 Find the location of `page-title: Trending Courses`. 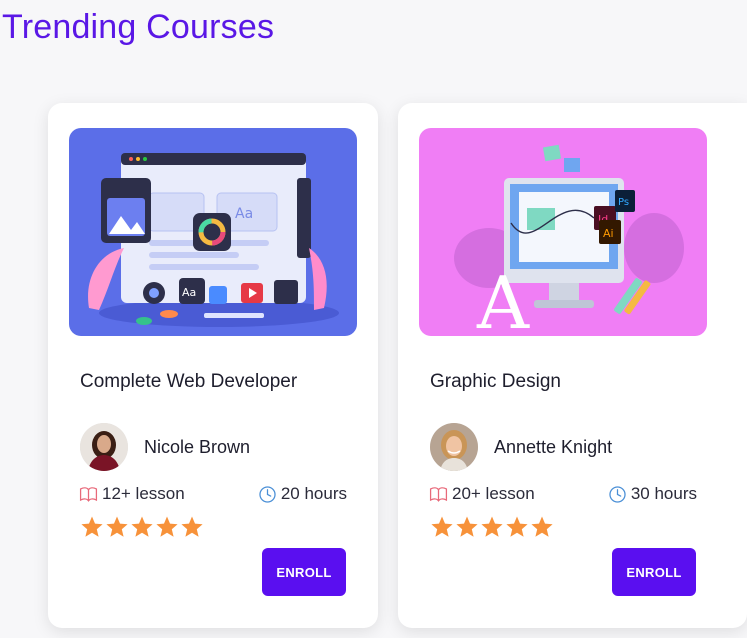

page-title: Trending Courses is located at coordinates (138, 27).